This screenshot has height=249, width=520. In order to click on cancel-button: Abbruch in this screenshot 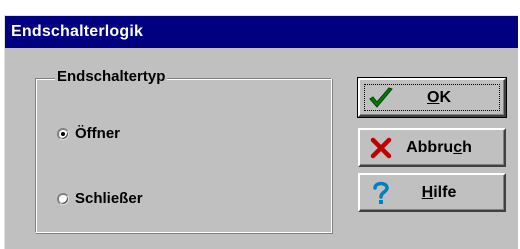, I will do `click(432, 147)`.